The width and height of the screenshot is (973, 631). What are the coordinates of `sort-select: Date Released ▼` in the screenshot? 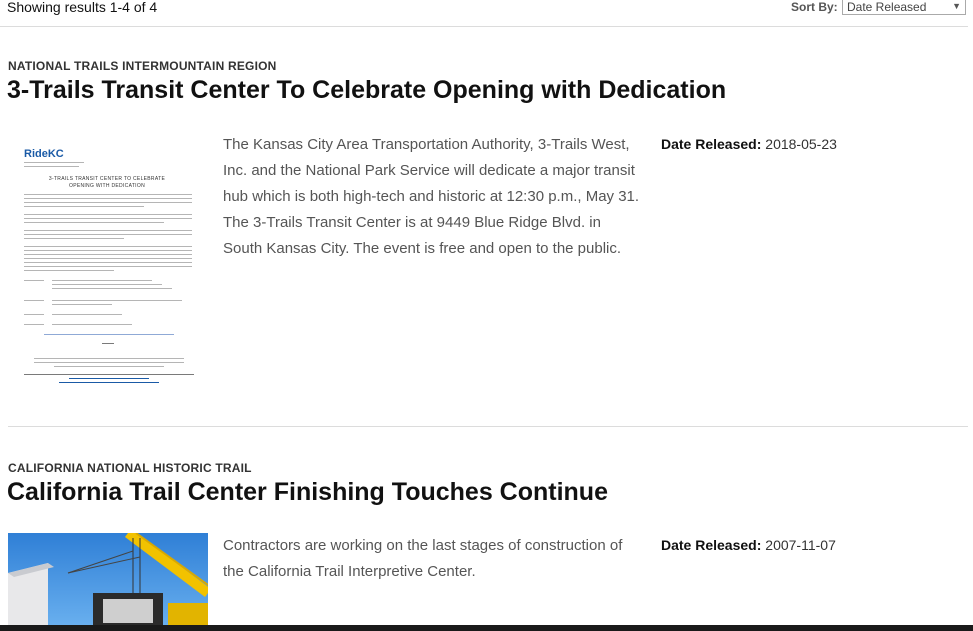 It's located at (904, 7).